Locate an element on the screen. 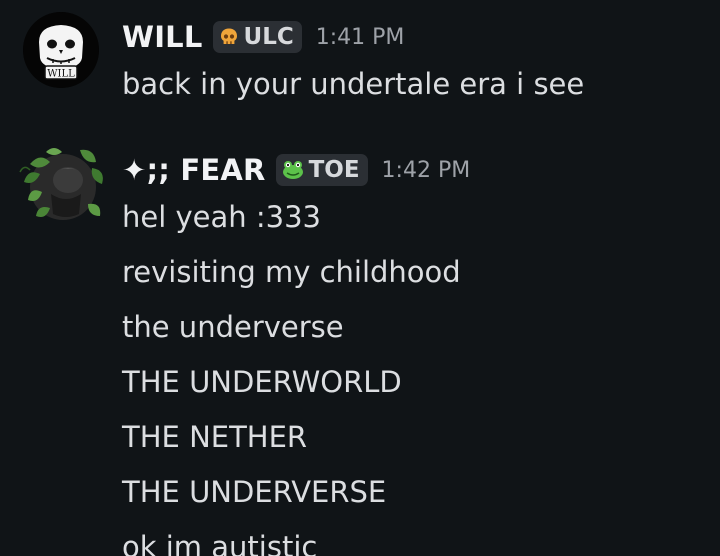 The width and height of the screenshot is (720, 556). message-text: back in your undertale era i see is located at coordinates (353, 84).